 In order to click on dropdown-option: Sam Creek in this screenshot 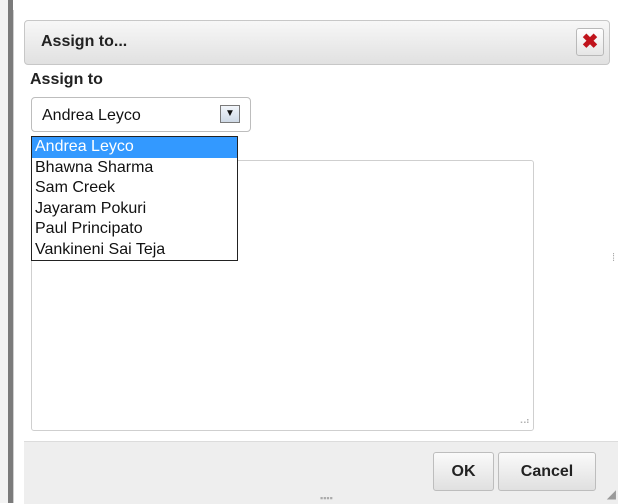, I will do `click(134, 188)`.